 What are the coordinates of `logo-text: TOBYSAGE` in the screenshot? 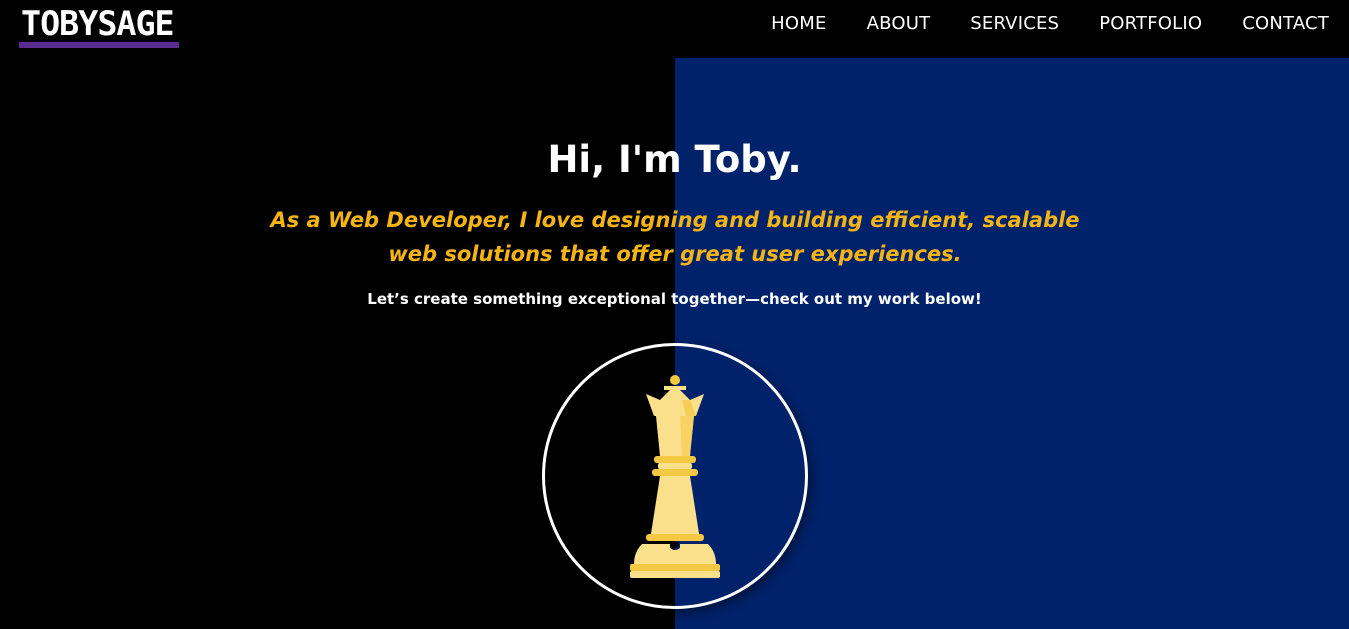 It's located at (98, 24).